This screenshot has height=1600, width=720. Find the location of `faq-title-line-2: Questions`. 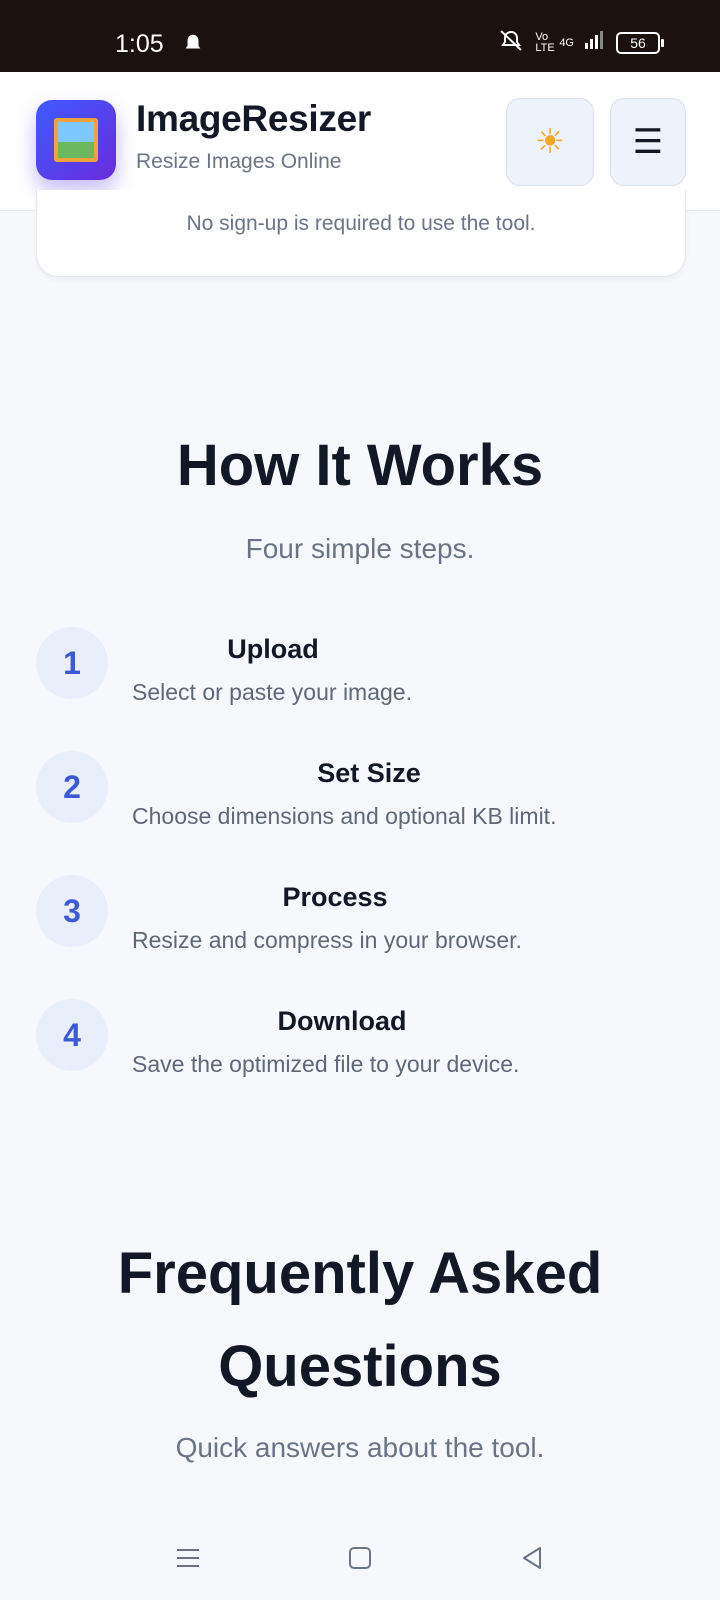

faq-title-line-2: Questions is located at coordinates (360, 1366).